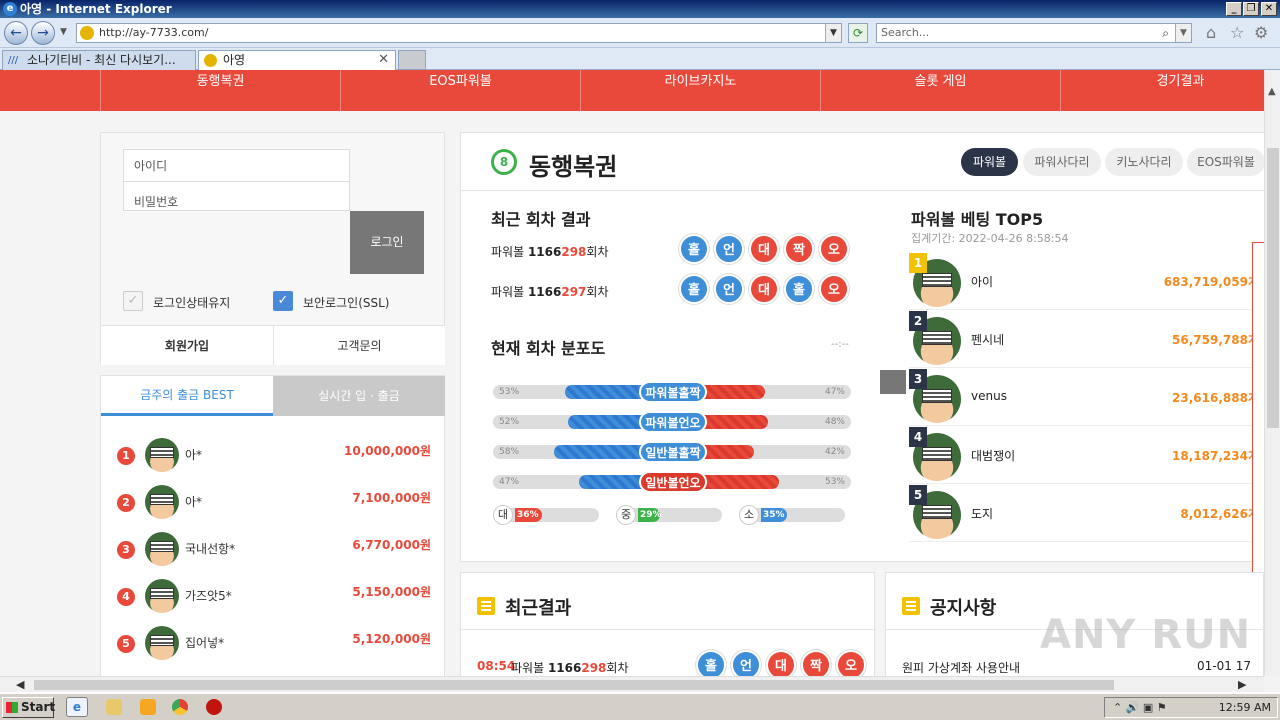  Describe the element at coordinates (550, 252) in the screenshot. I see `round-label: 파워볼 1166298회차` at that location.